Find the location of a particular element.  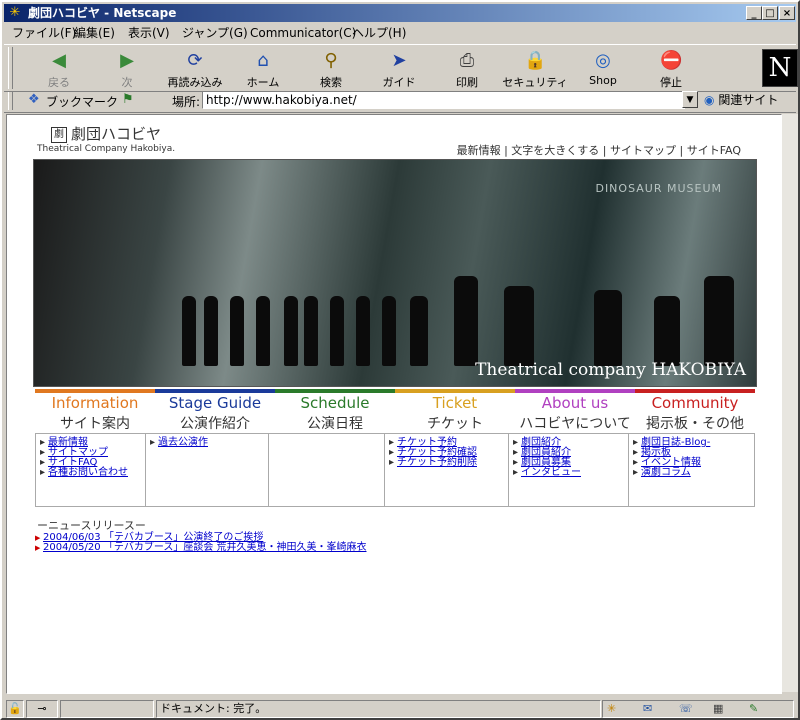

menu-communicator: Communicator(C) is located at coordinates (303, 33).